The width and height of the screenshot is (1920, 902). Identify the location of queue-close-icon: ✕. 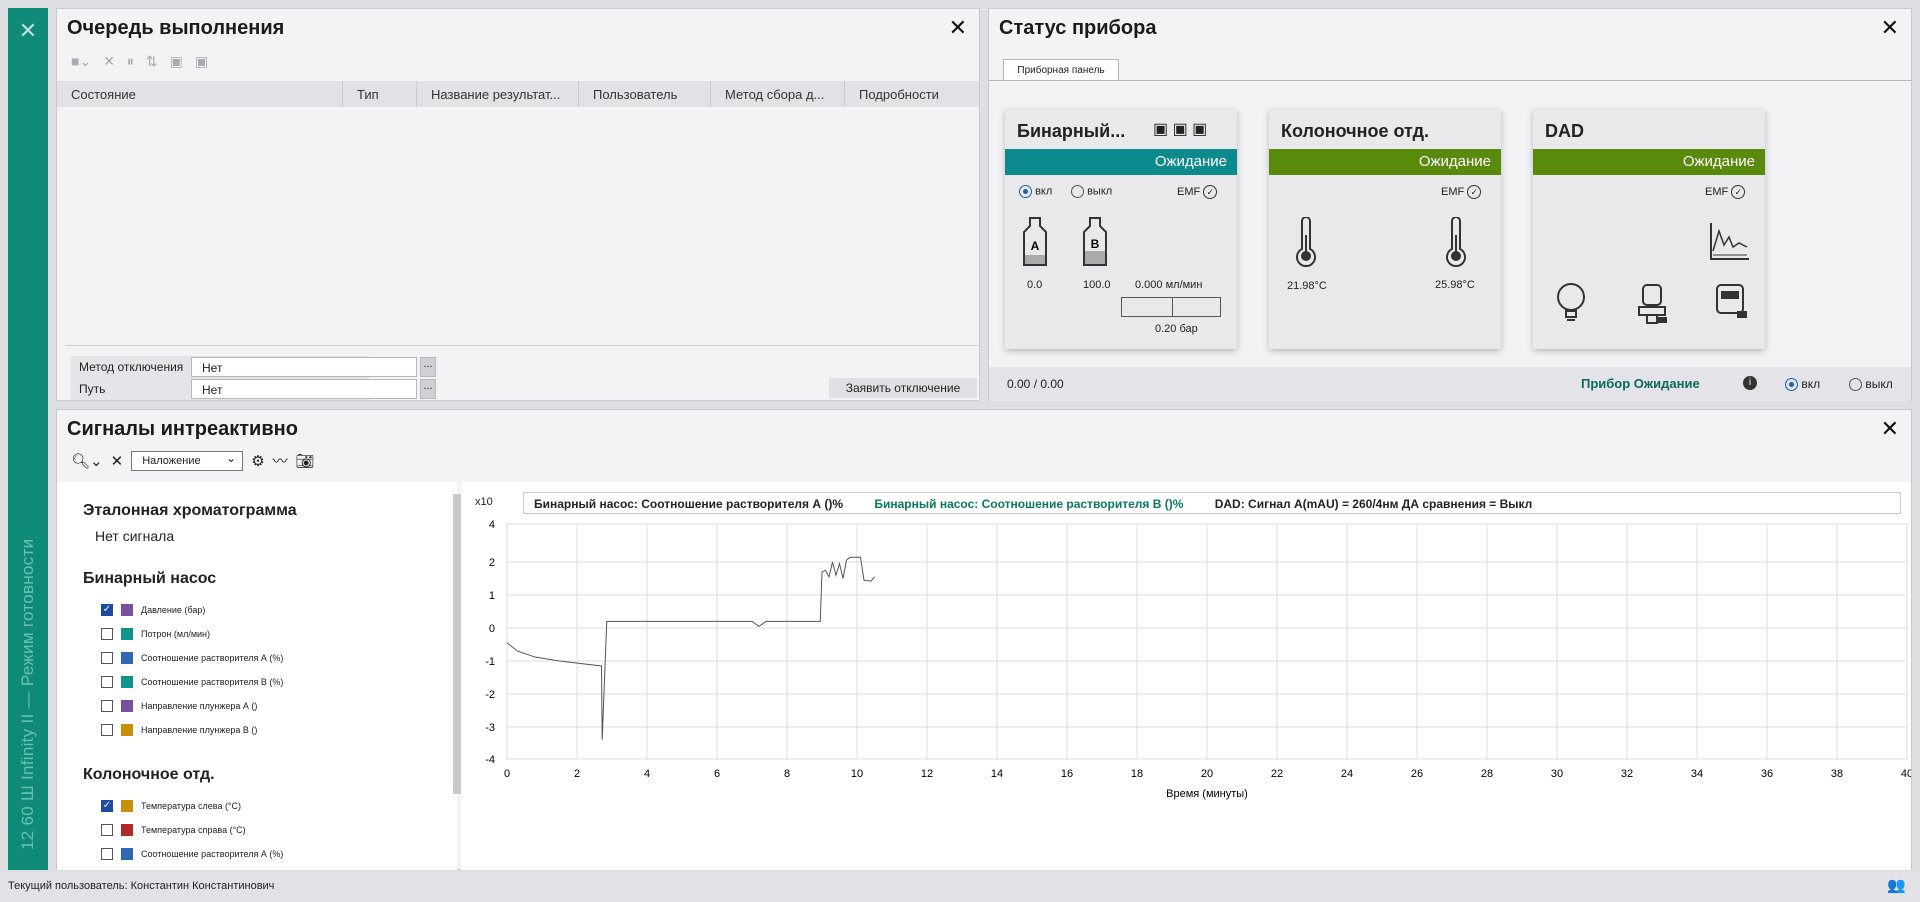
(958, 28).